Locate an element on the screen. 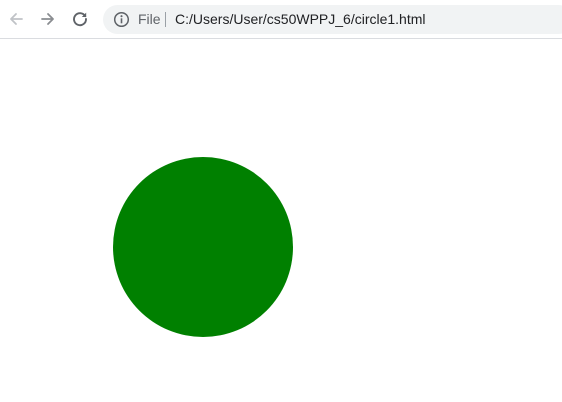  arrow-right-icon is located at coordinates (47, 19).